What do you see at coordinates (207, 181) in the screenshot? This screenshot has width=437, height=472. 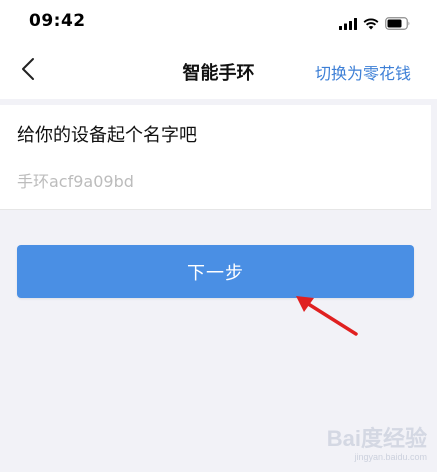 I see `device-name-input` at bounding box center [207, 181].